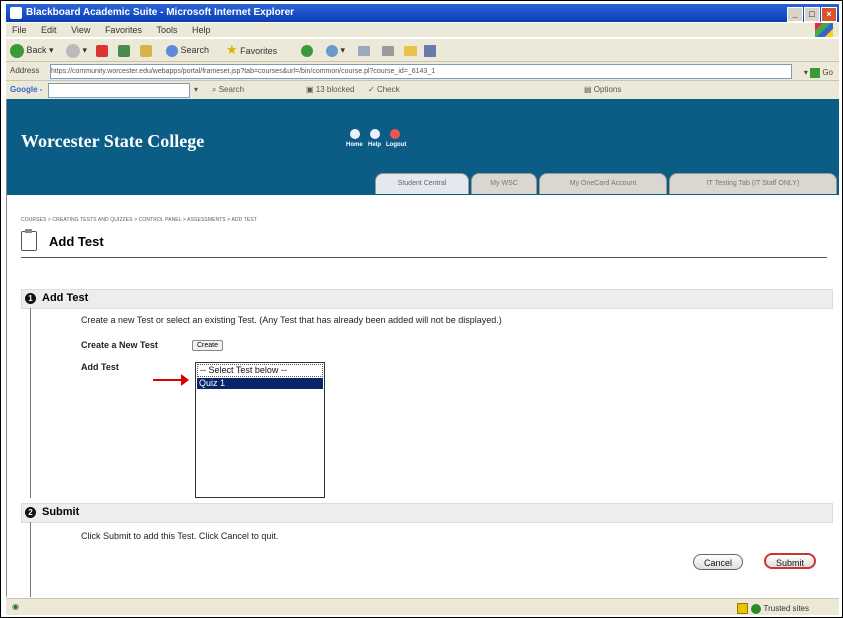 The image size is (843, 618). What do you see at coordinates (364, 50) in the screenshot?
I see `mail-button` at bounding box center [364, 50].